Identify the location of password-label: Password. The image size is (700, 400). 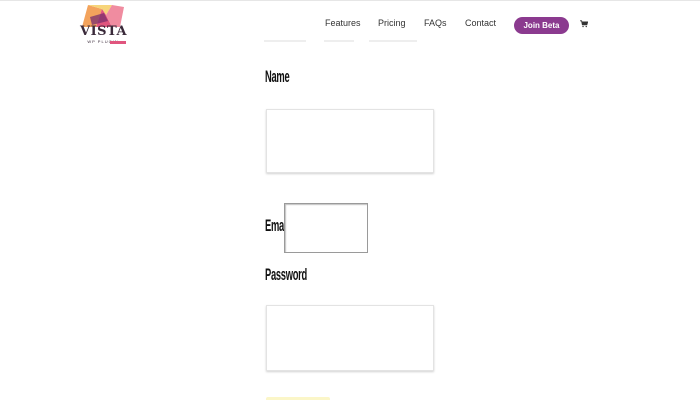
(286, 274).